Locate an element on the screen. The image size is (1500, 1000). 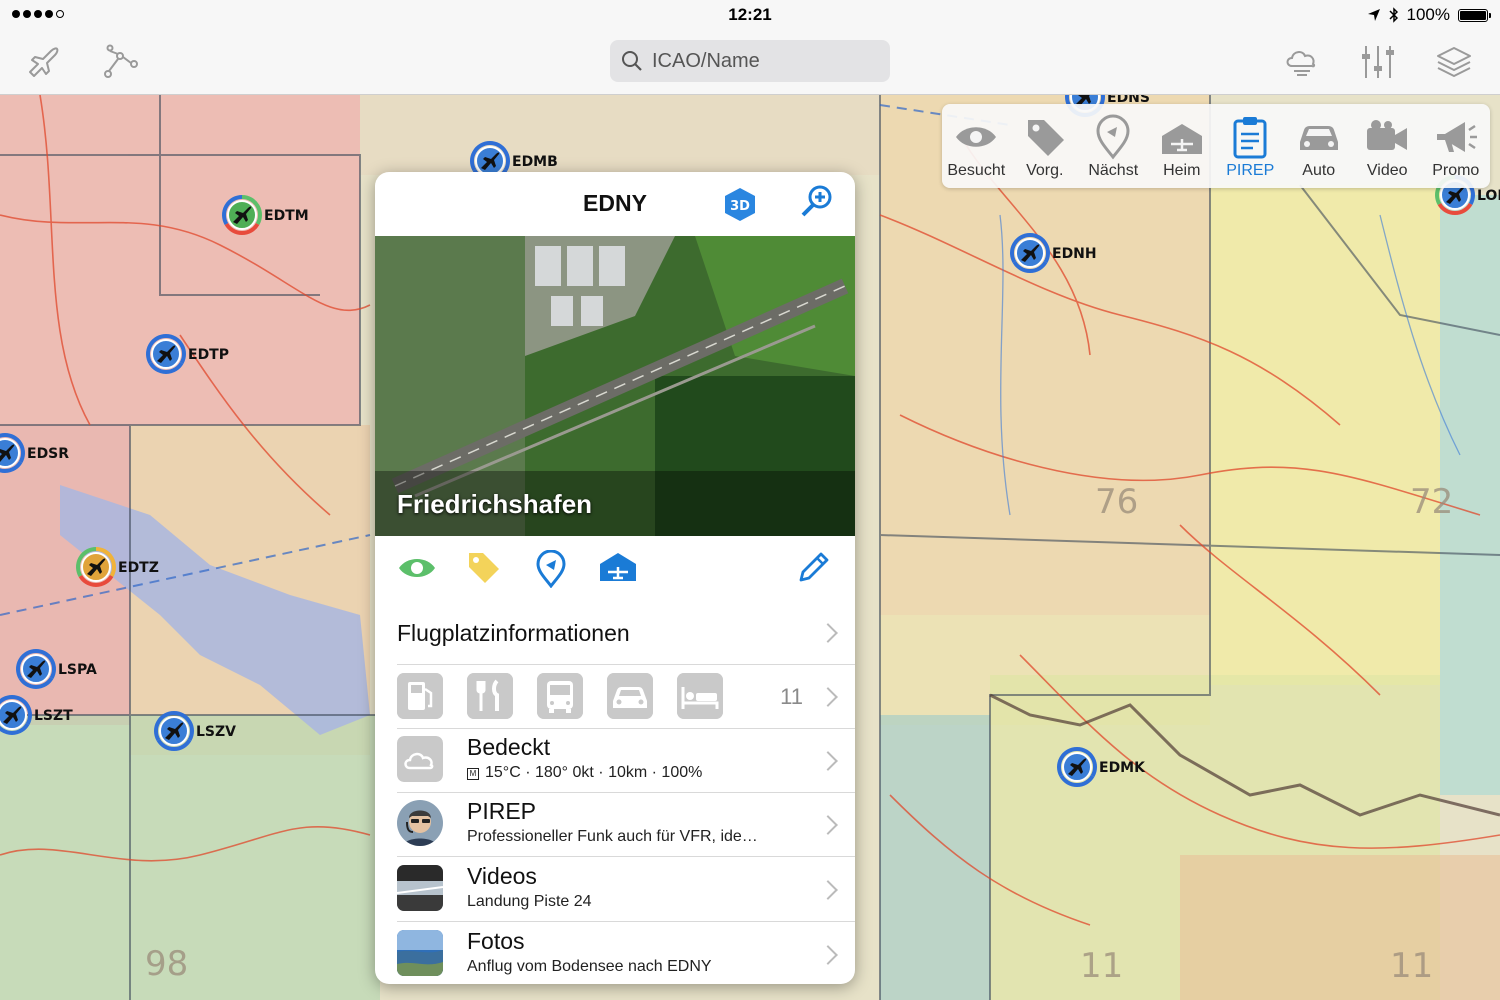
airport-code-label: LOIR is located at coordinates (1488, 196).